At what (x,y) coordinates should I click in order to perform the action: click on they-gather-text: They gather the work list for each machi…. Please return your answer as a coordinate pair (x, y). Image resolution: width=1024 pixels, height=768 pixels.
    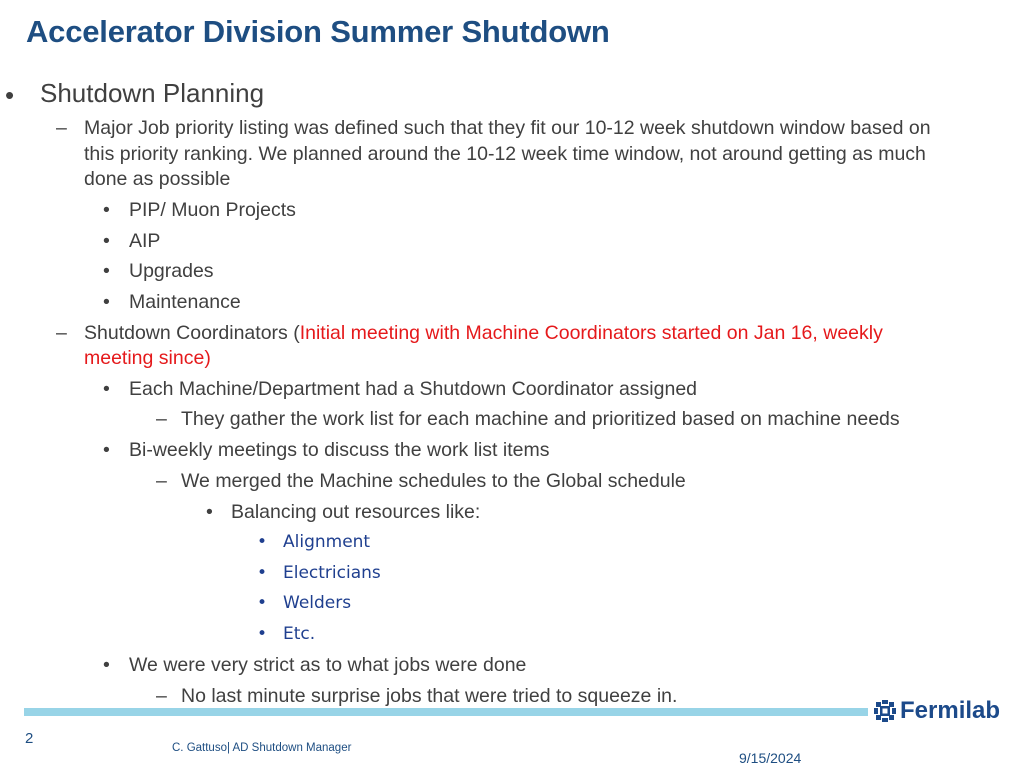
    Looking at the image, I should click on (540, 419).